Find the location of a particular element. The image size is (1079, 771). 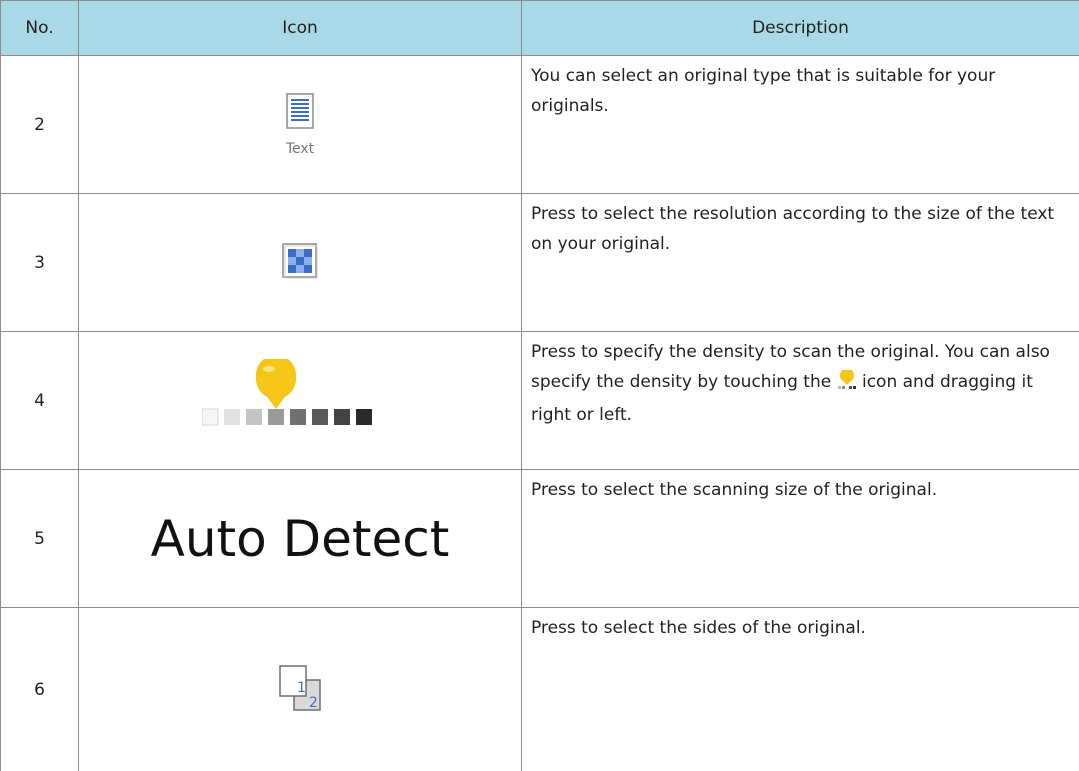

density-pin-icon is located at coordinates (276, 384).